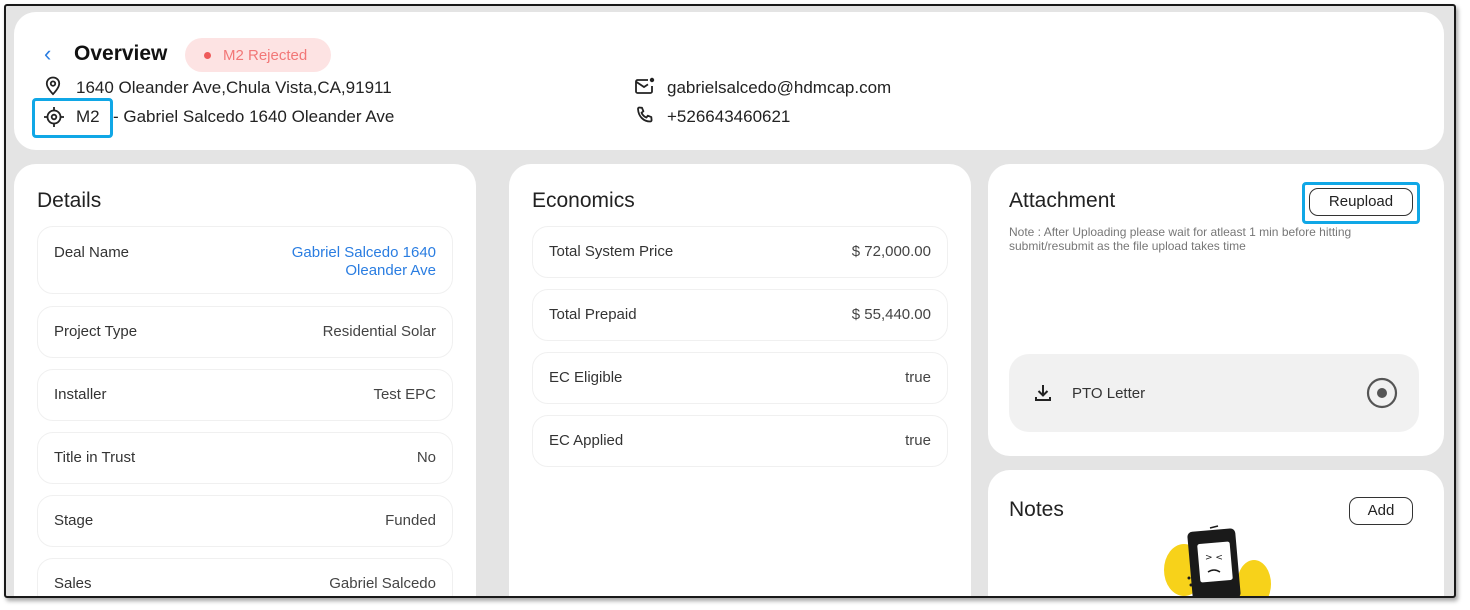 Image resolution: width=1470 pixels, height=610 pixels. I want to click on details-row-stage: Stage Funded, so click(245, 521).